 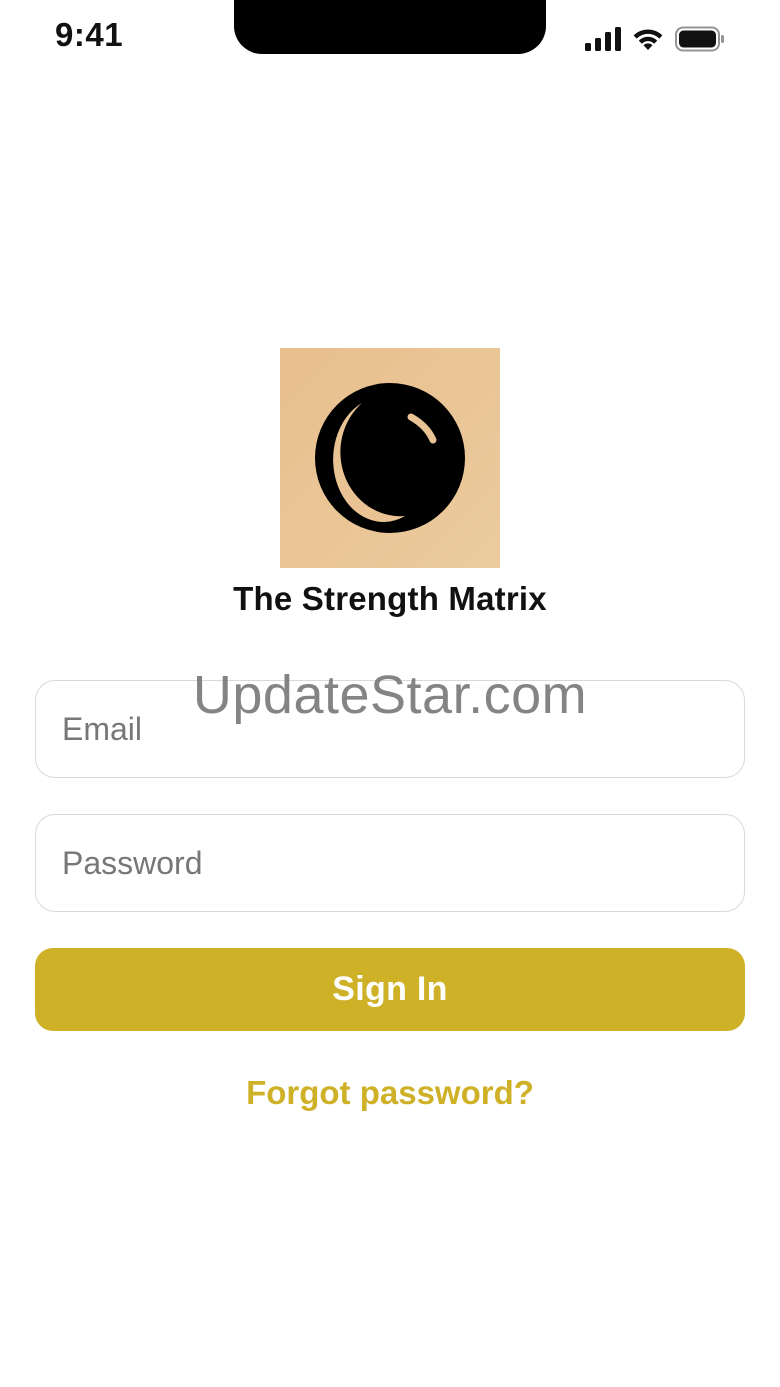 I want to click on battery-icon, so click(x=700, y=39).